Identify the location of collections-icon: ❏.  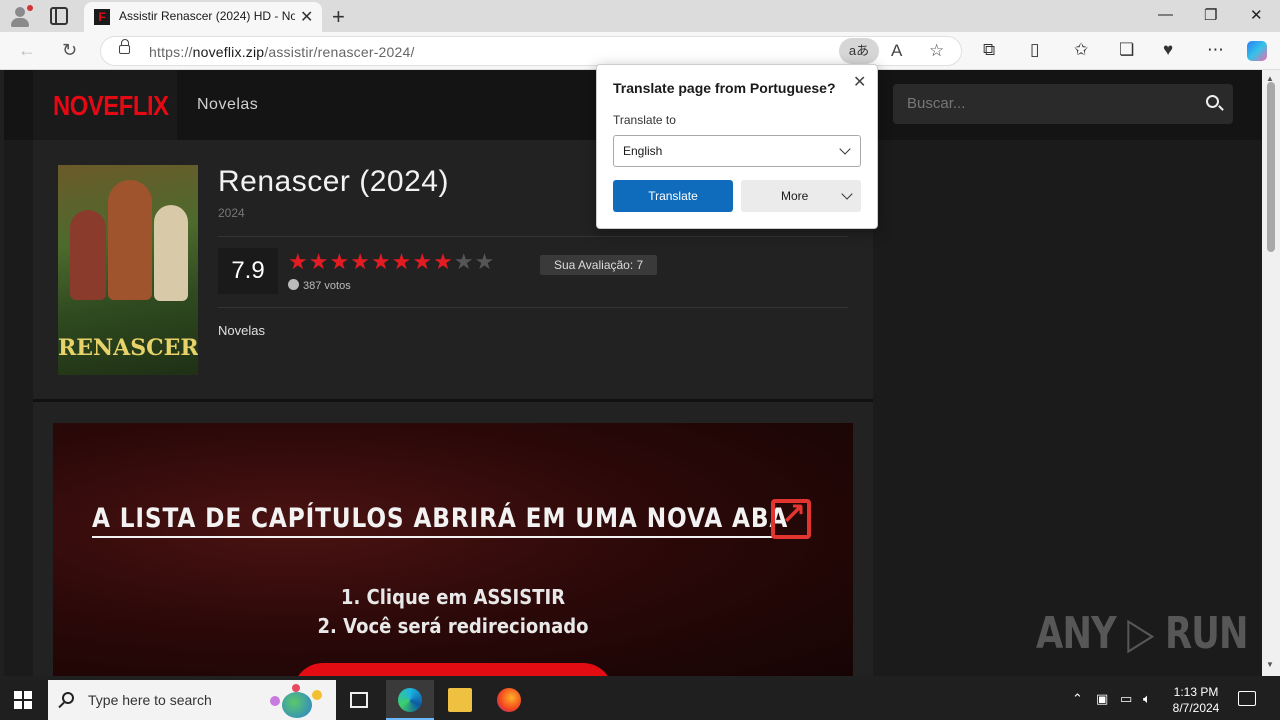
(1126, 50).